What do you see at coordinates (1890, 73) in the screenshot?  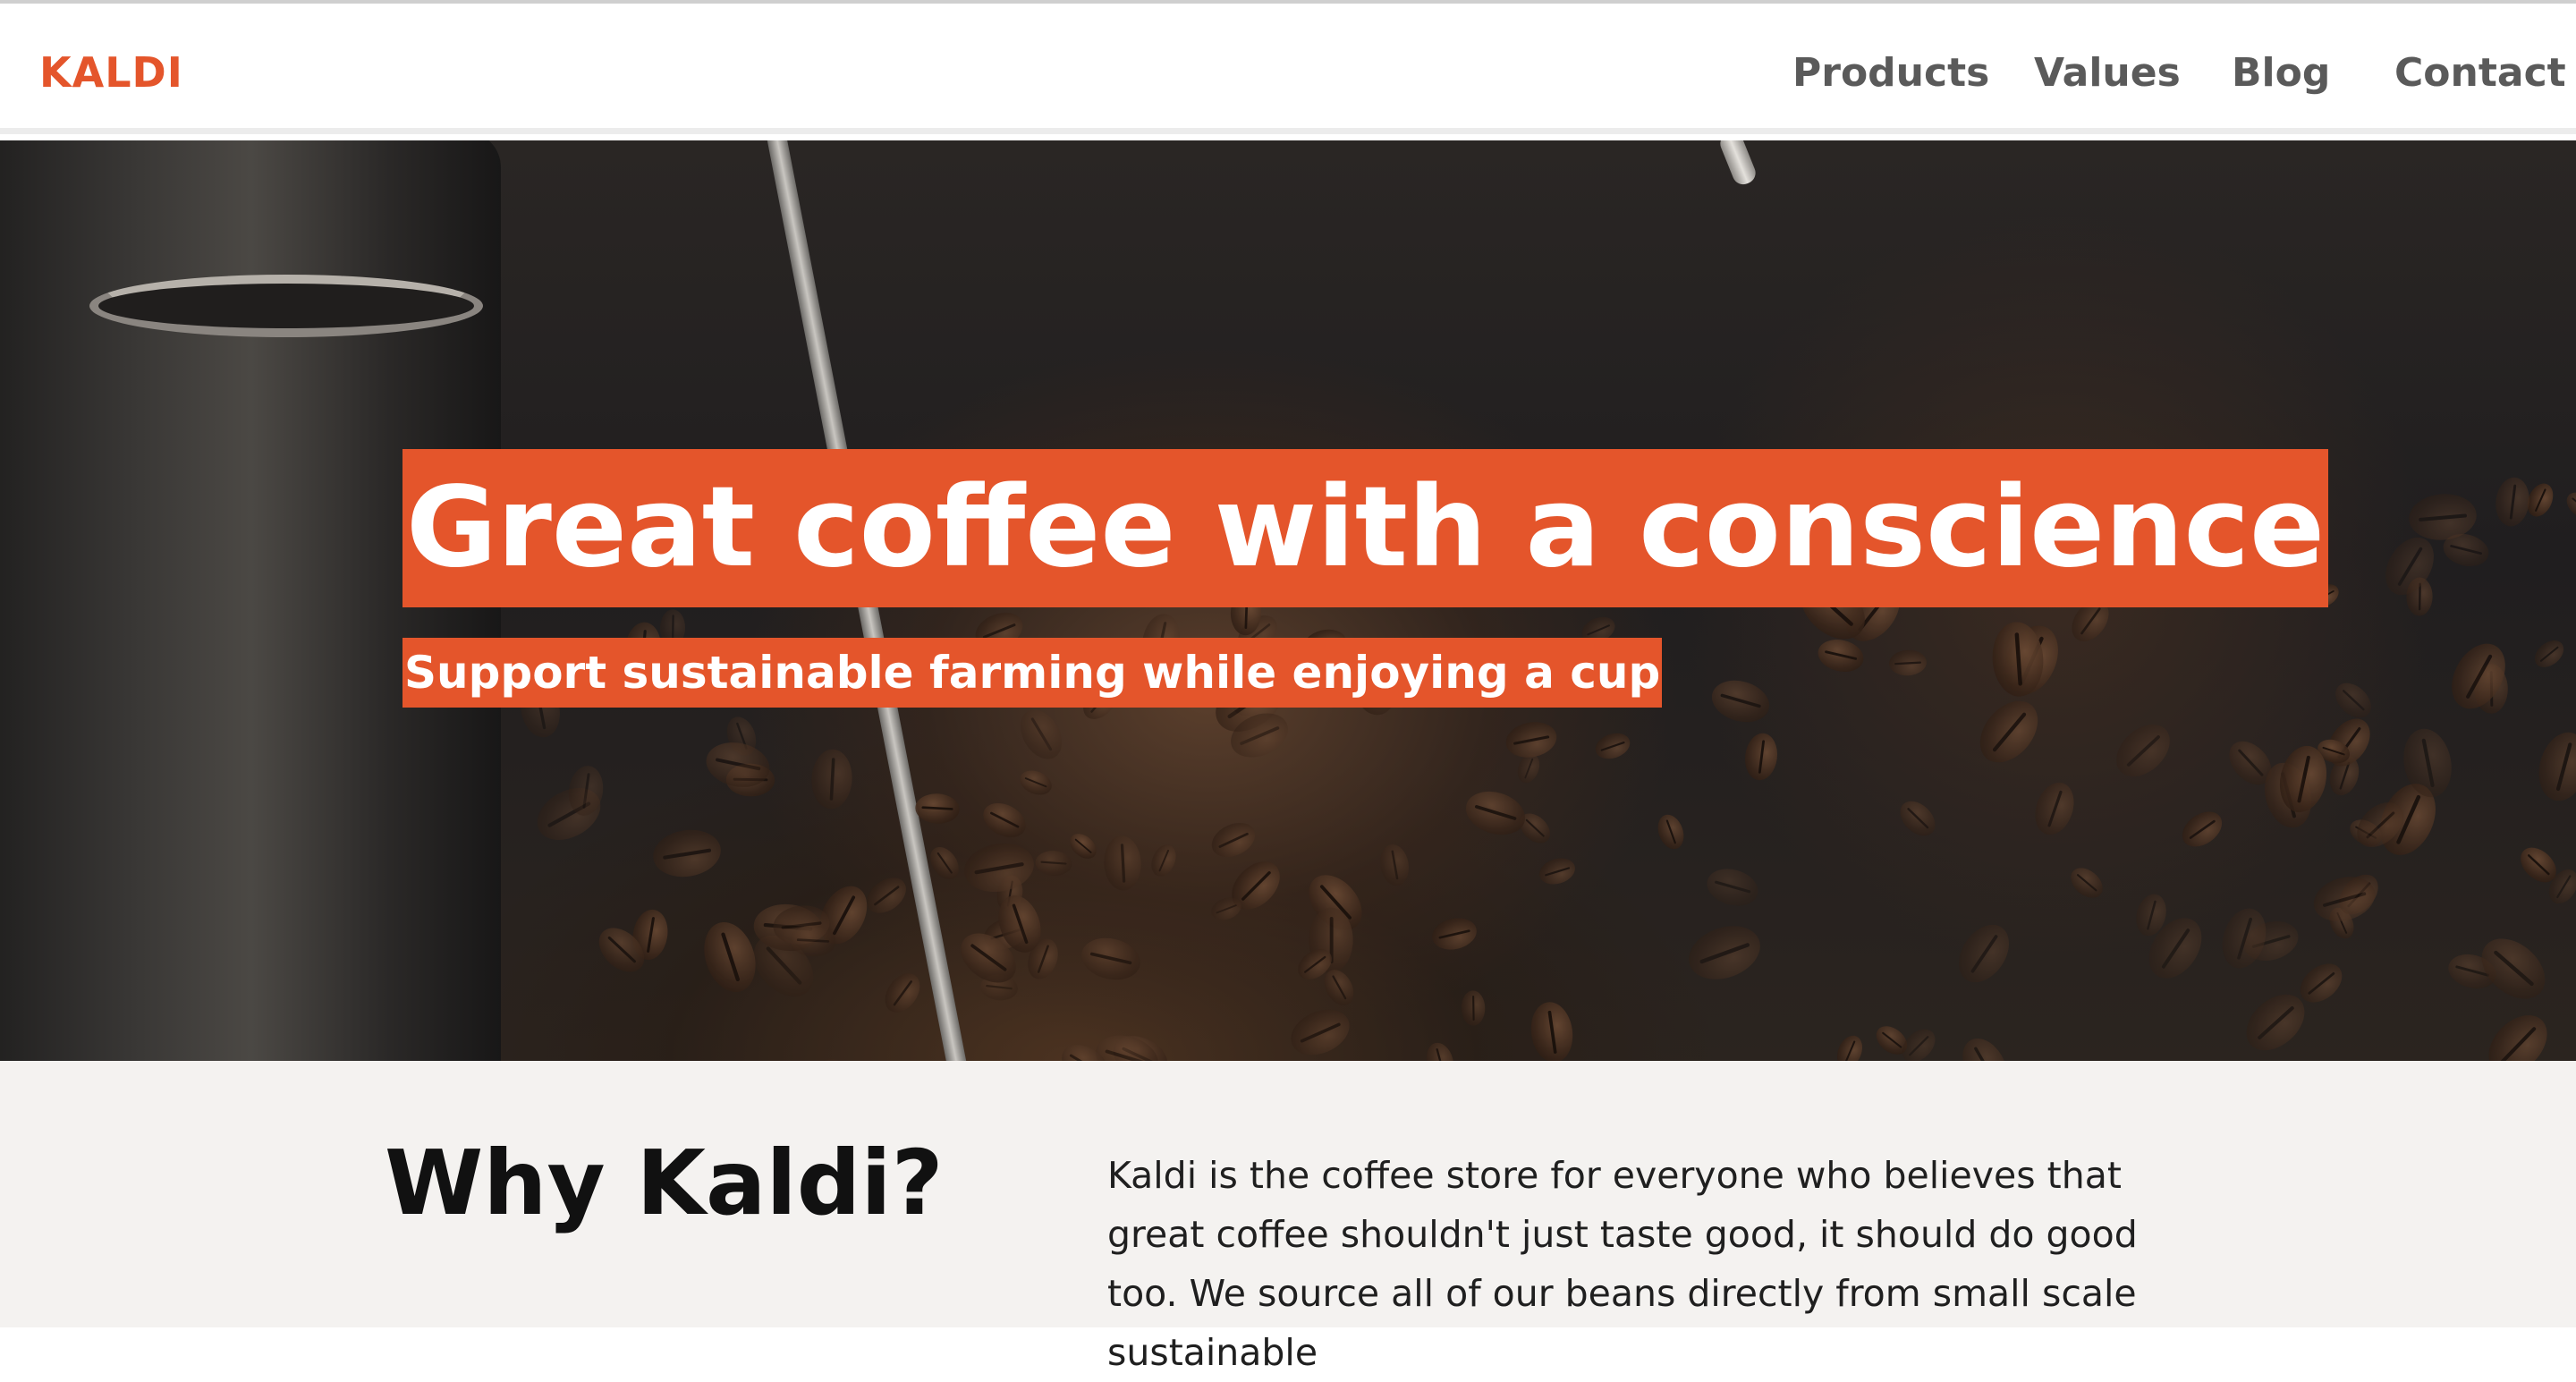 I see `nav-link-products: Products` at bounding box center [1890, 73].